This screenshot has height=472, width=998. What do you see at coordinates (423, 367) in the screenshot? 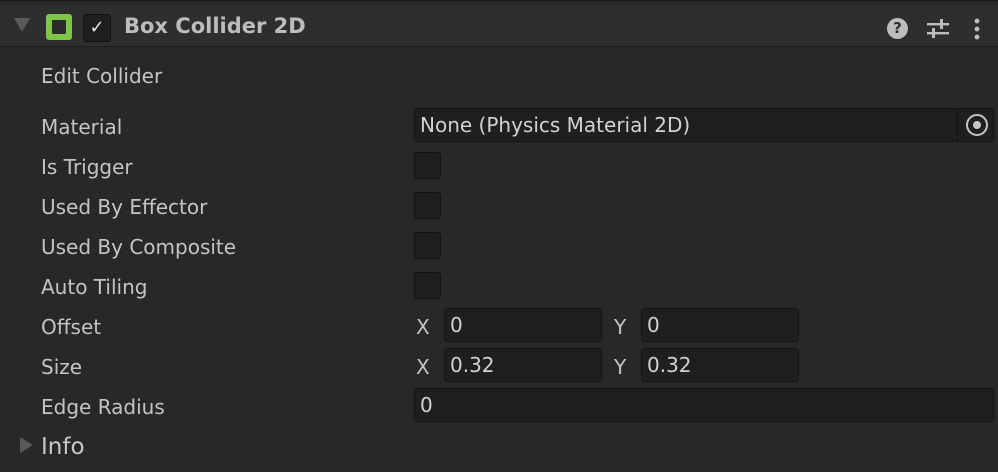
I see `size-x-label: X` at bounding box center [423, 367].